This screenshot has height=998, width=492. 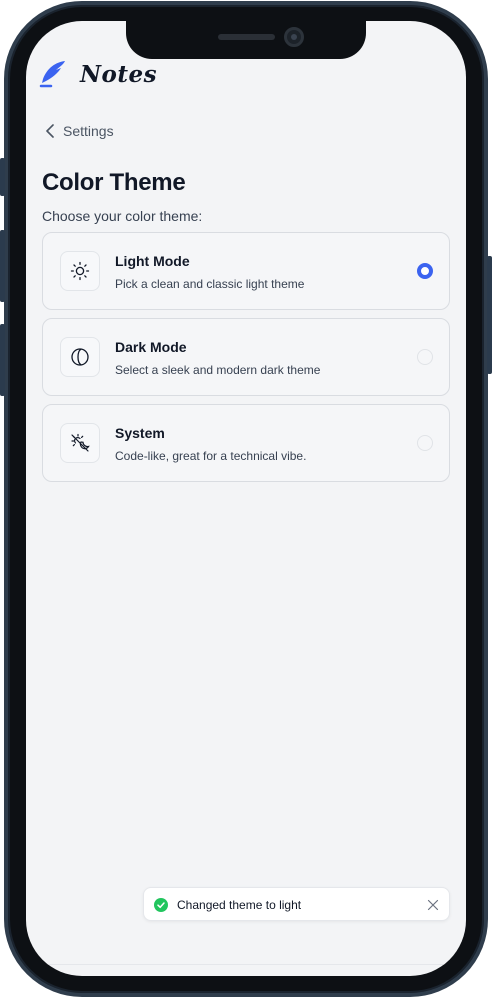 I want to click on option-title: Light Mode, so click(x=152, y=261).